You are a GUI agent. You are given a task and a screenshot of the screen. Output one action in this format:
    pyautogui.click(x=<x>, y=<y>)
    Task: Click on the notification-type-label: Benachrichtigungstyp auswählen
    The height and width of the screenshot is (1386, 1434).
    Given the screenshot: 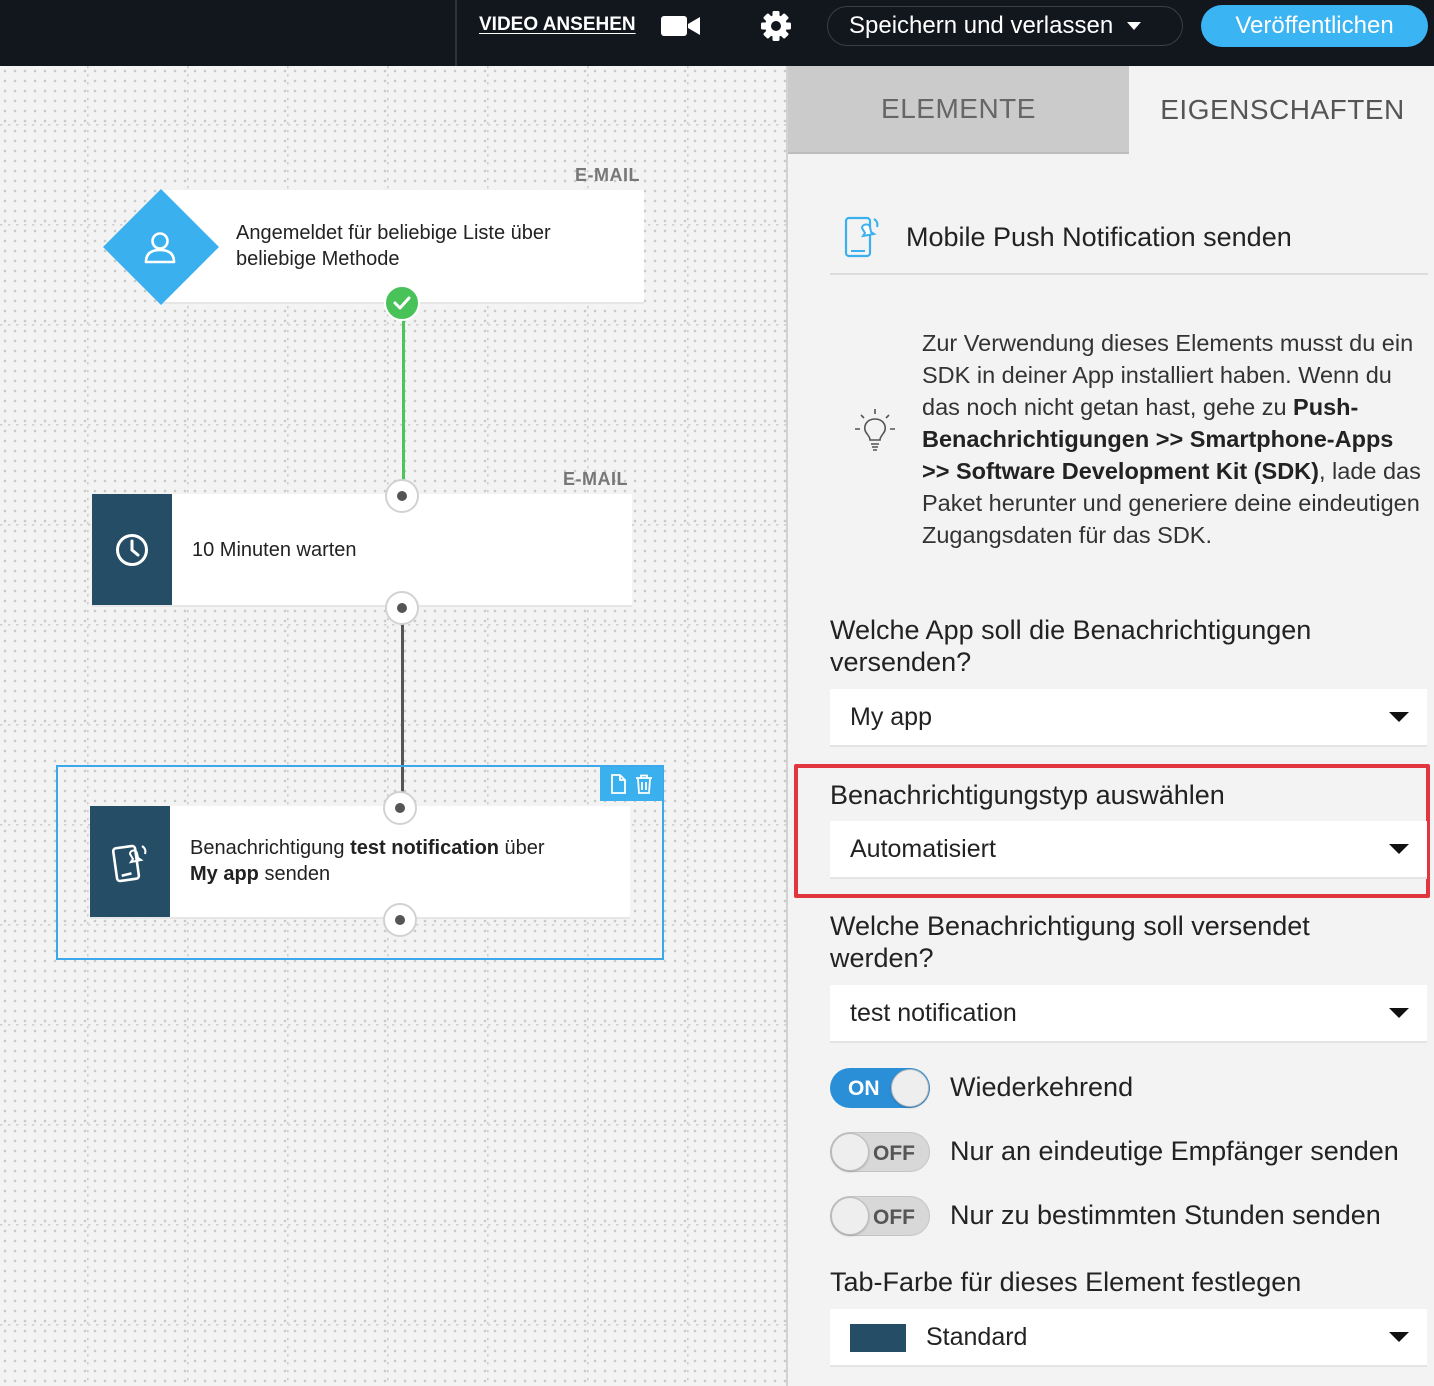 What is the action you would take?
    pyautogui.click(x=1027, y=795)
    